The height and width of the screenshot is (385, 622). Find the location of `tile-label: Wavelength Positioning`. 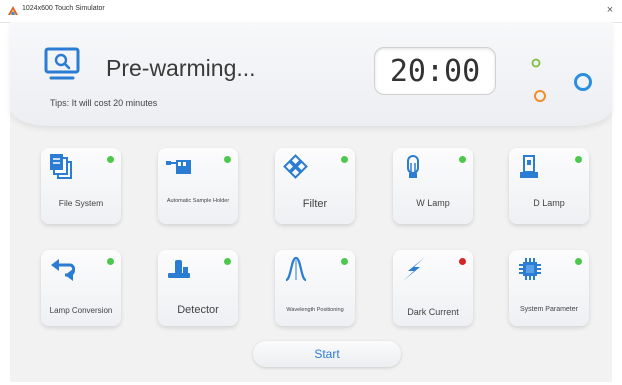

tile-label: Wavelength Positioning is located at coordinates (315, 310).